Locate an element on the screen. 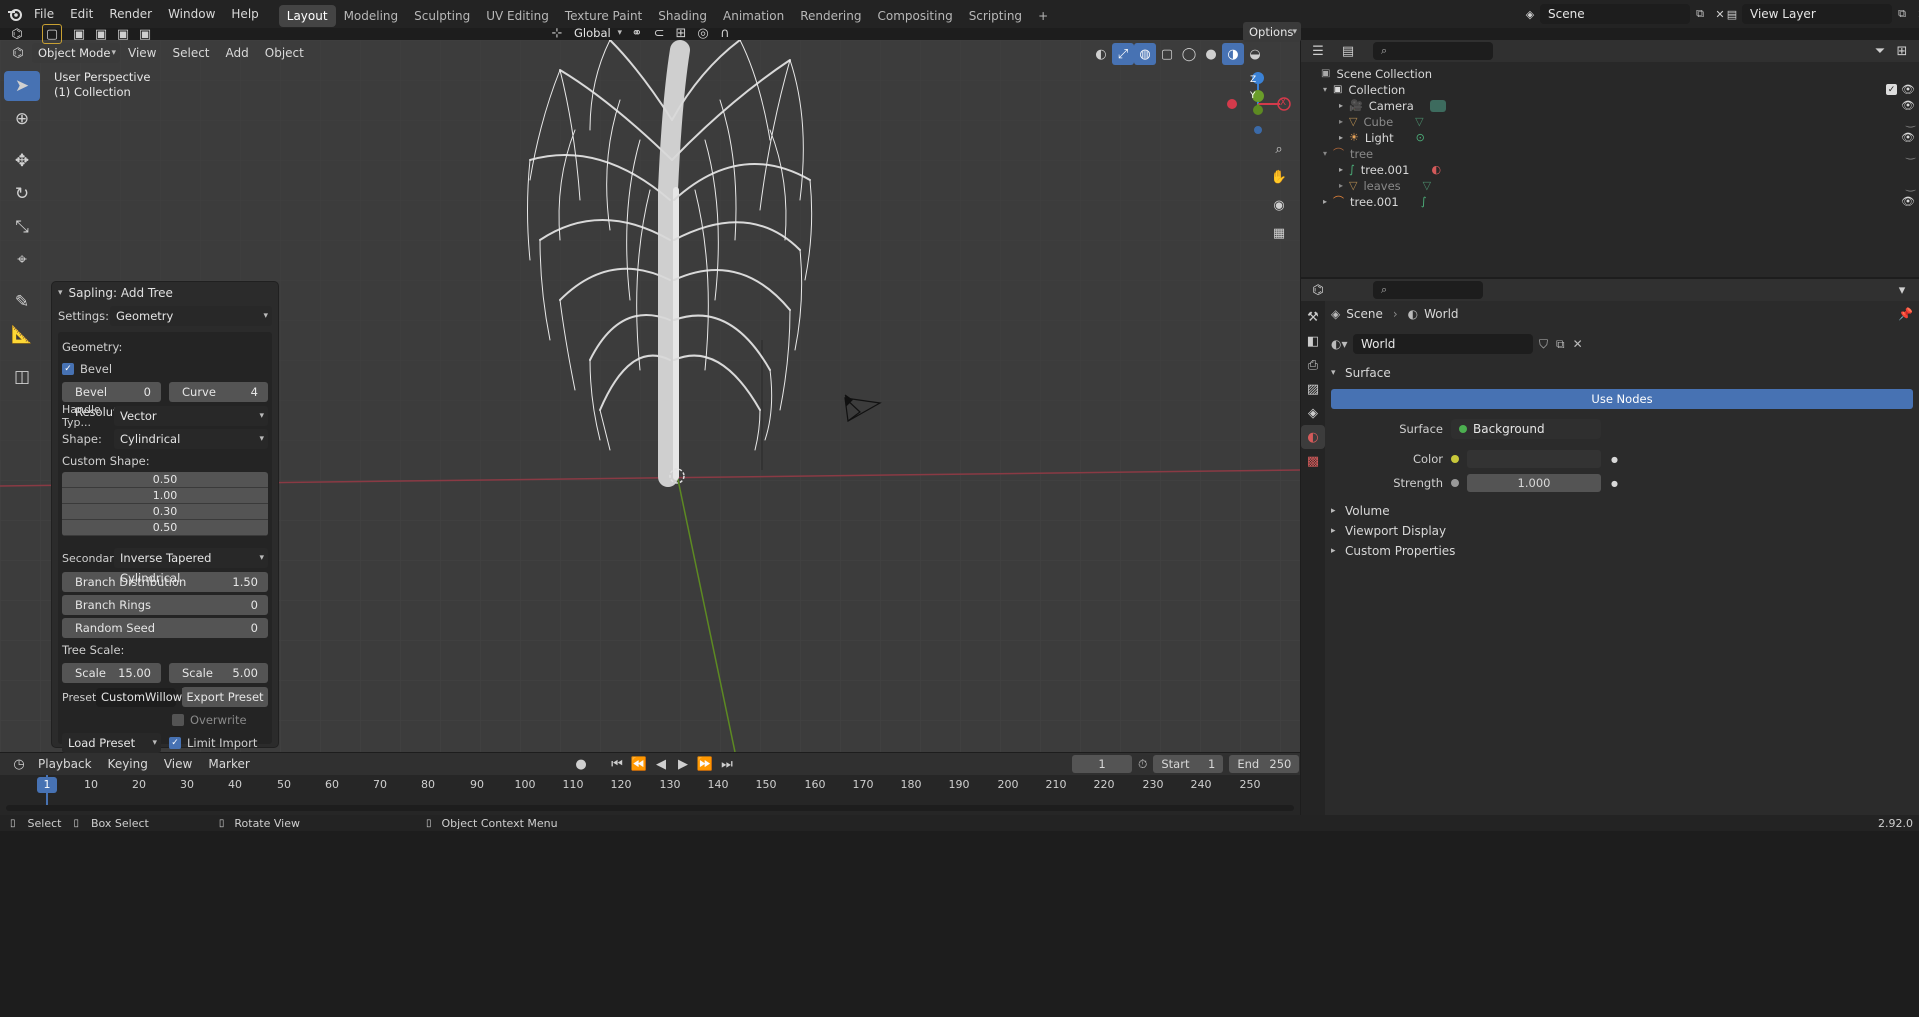 The width and height of the screenshot is (1919, 1017). visibility-icon: ◐ is located at coordinates (1101, 54).